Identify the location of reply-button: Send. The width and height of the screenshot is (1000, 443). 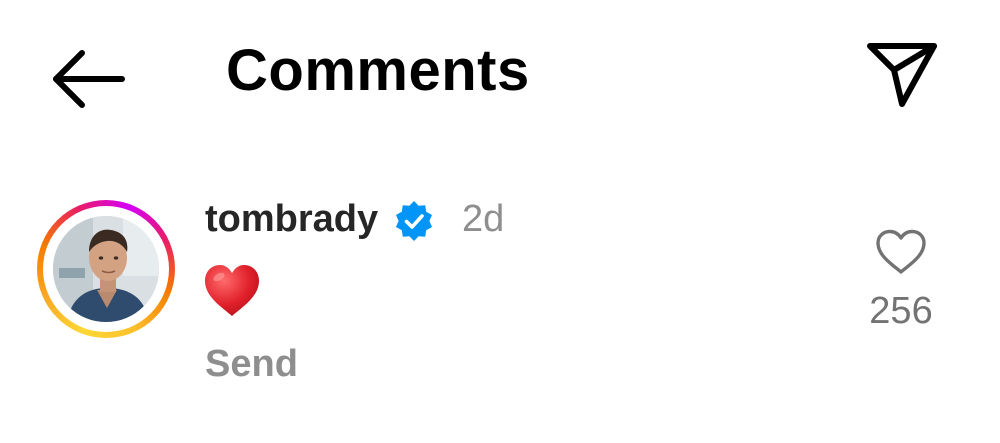
(251, 364).